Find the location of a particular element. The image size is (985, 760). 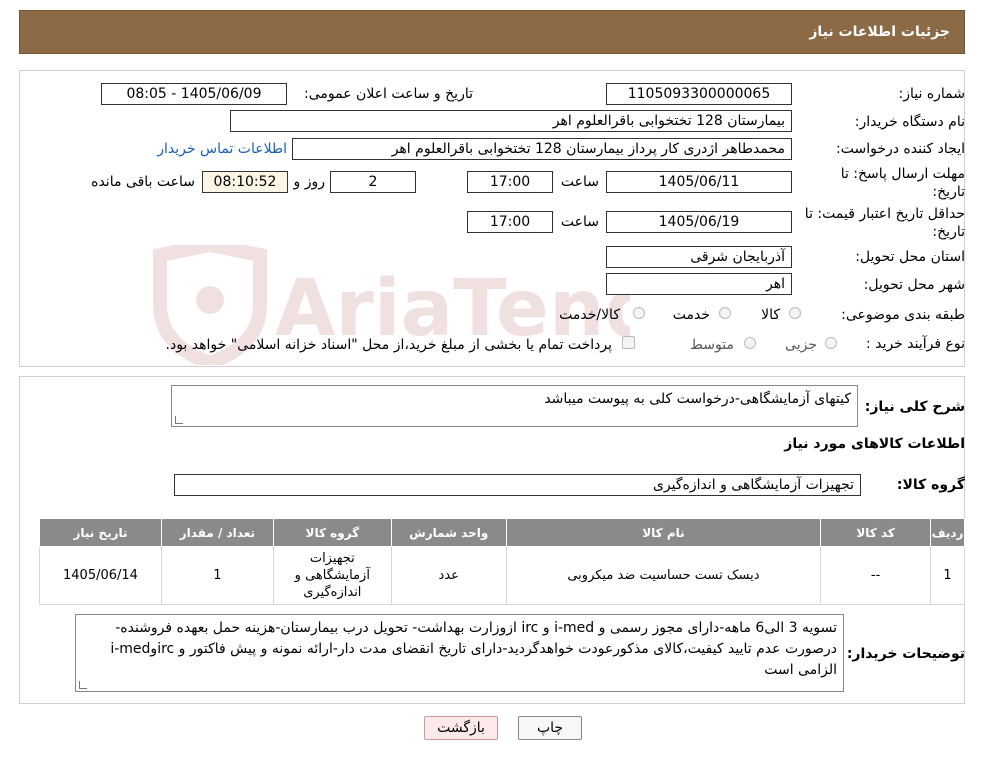

category-goods-label: کالا is located at coordinates (770, 315).